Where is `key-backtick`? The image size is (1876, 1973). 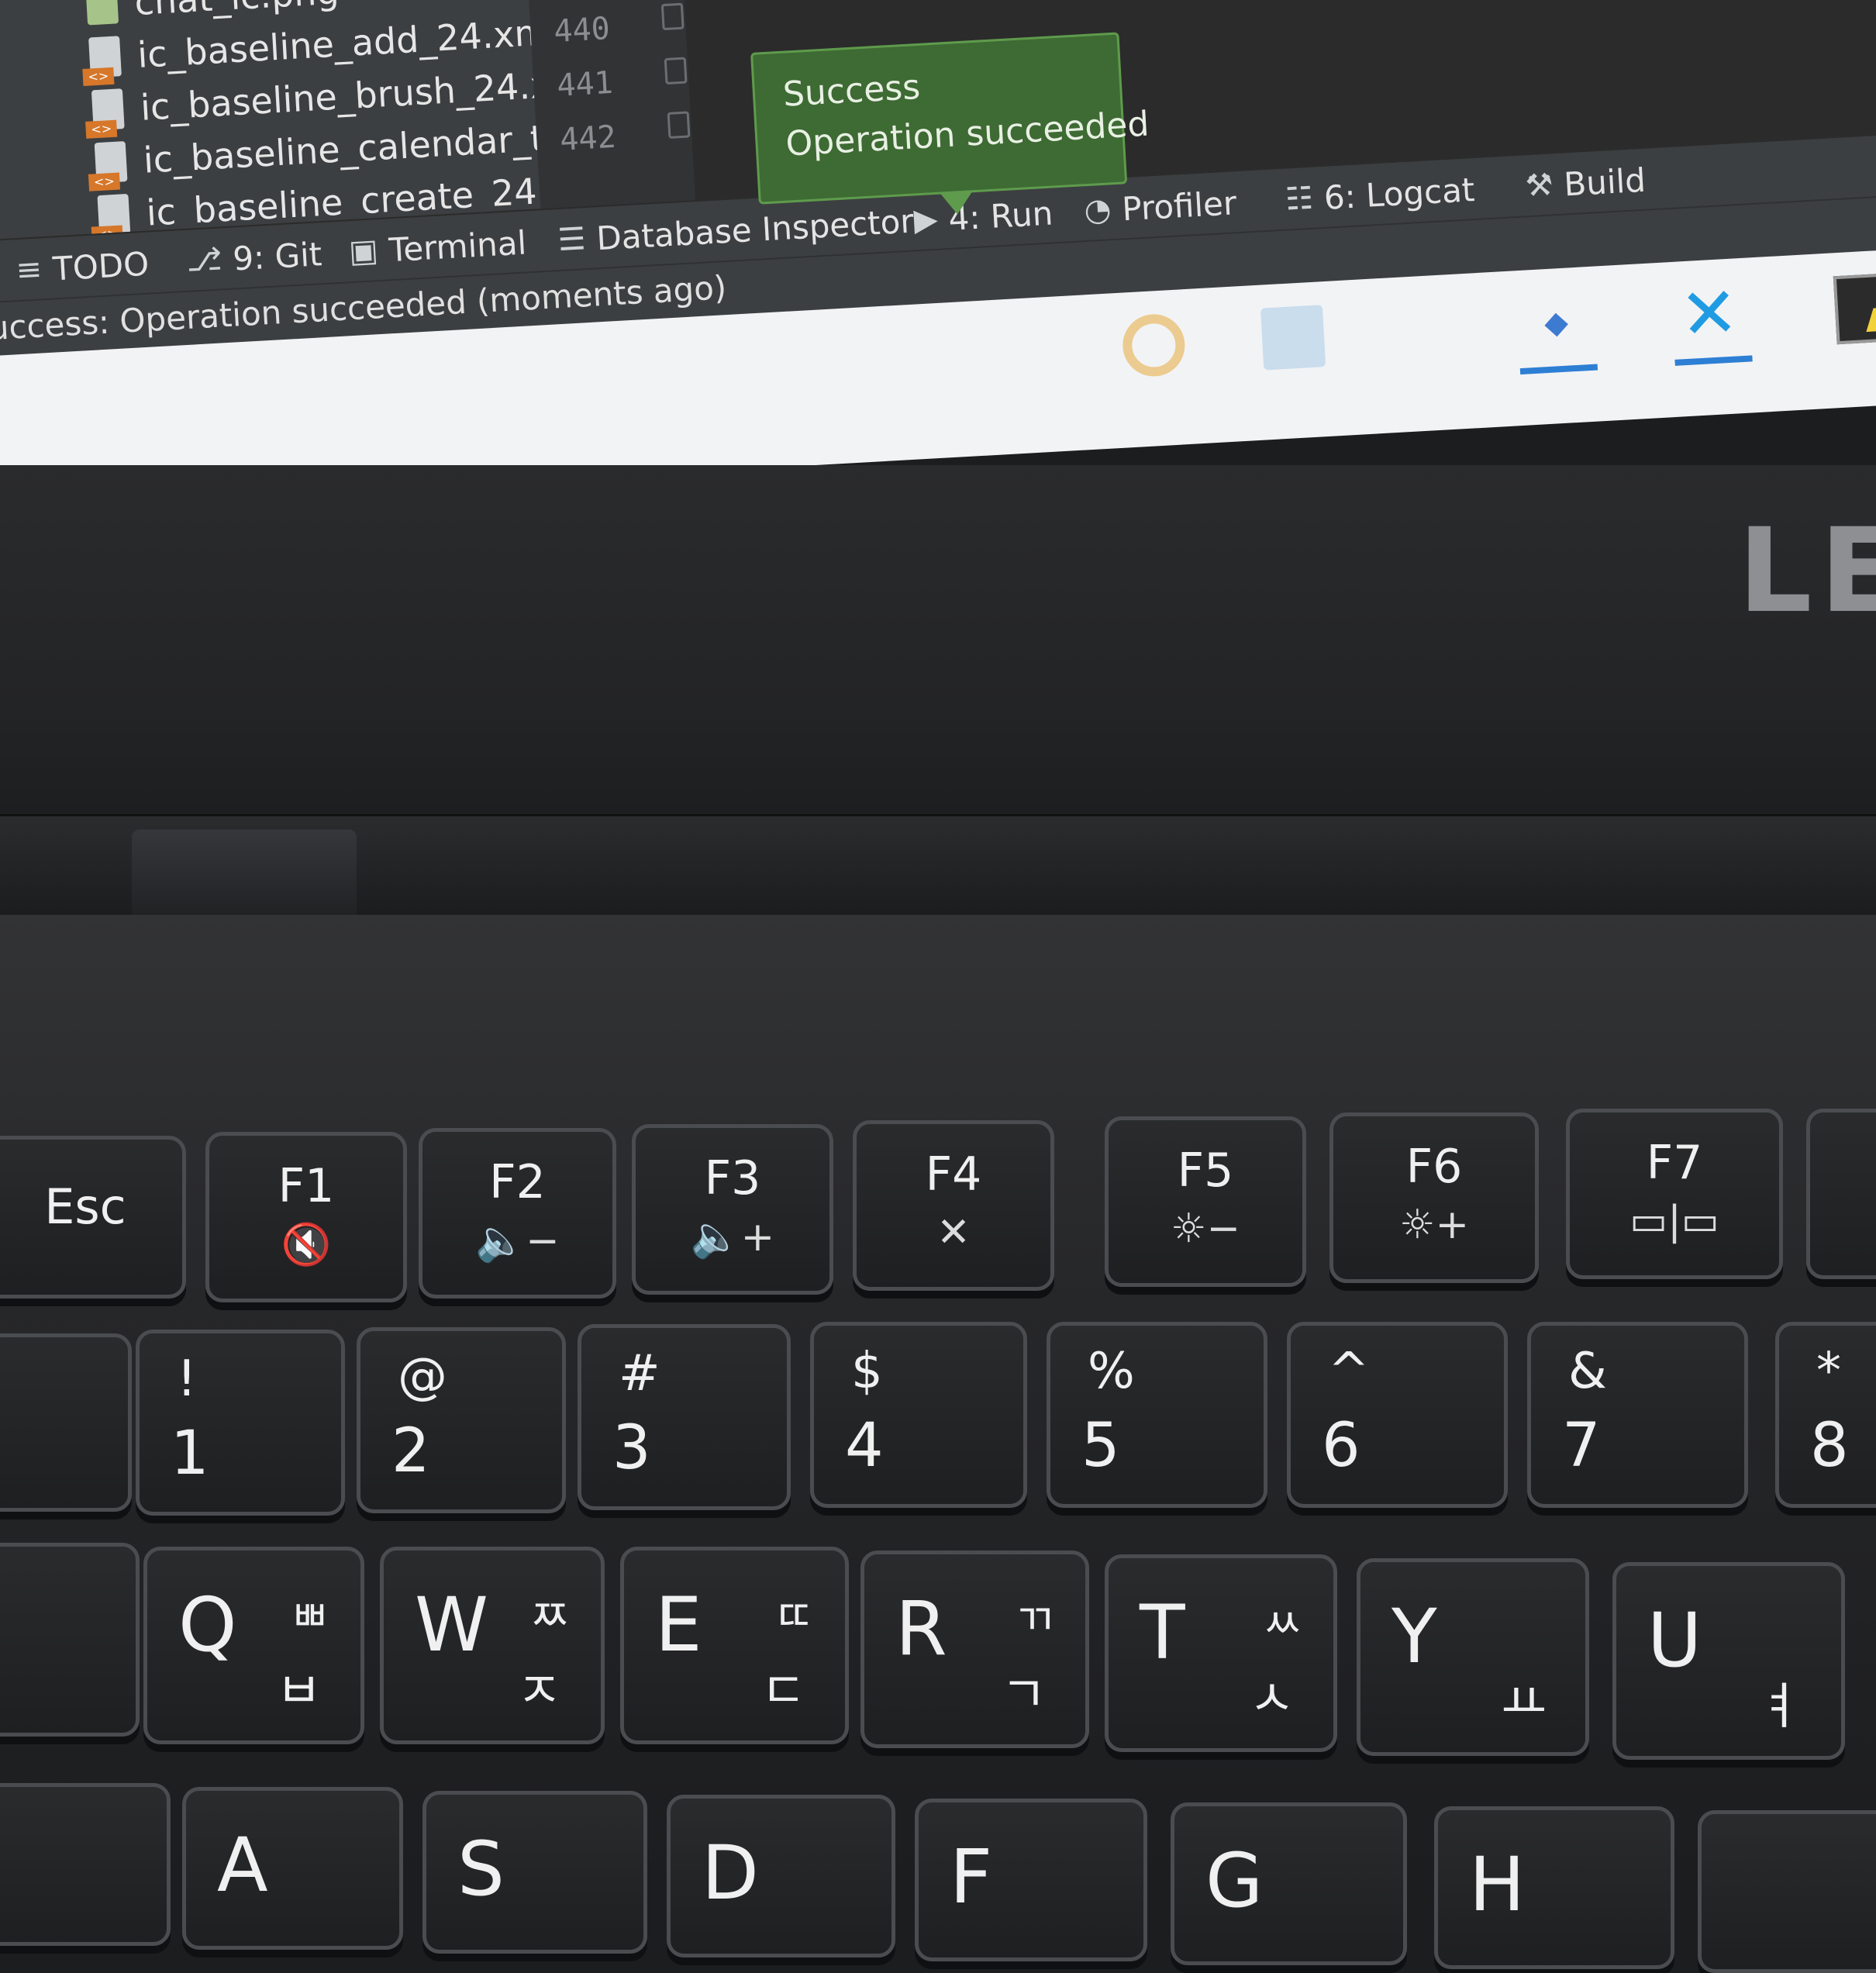 key-backtick is located at coordinates (66, 1422).